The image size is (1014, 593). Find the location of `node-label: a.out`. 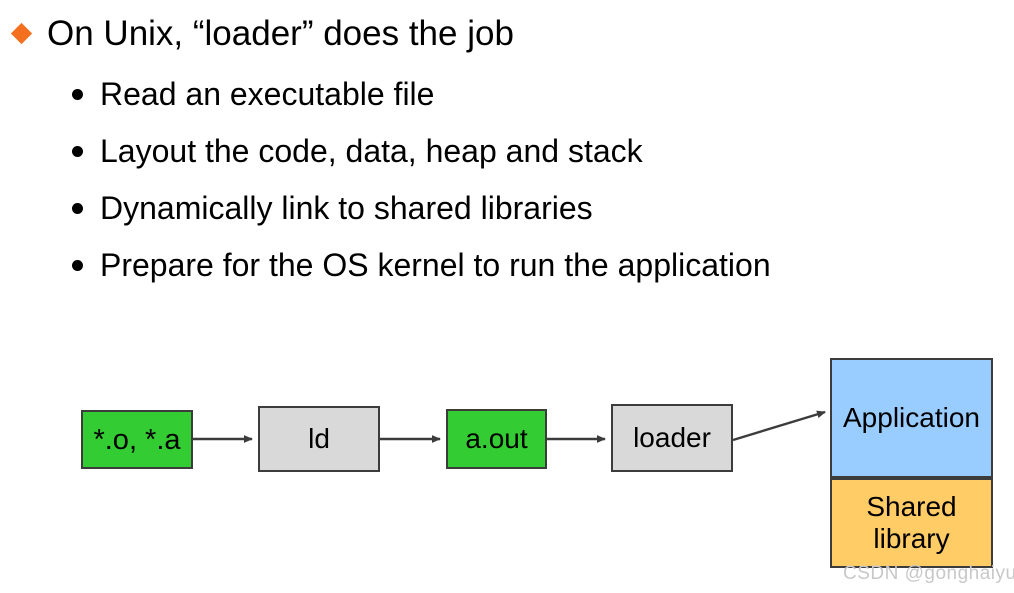

node-label: a.out is located at coordinates (496, 438).